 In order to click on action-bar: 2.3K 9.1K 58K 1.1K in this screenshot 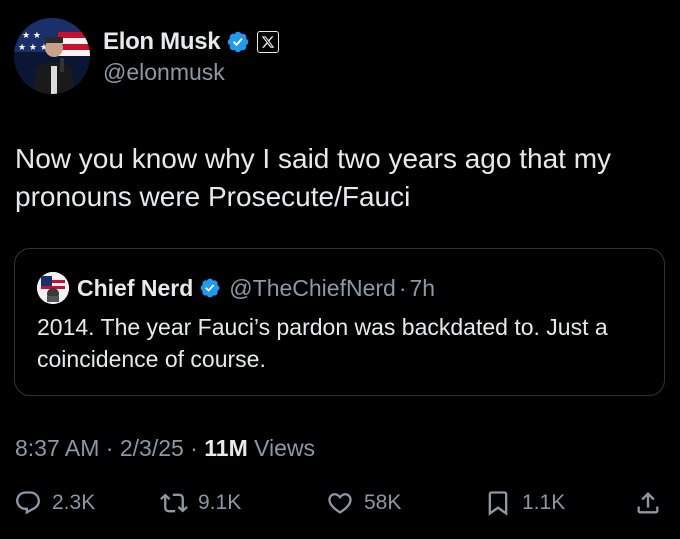, I will do `click(340, 503)`.